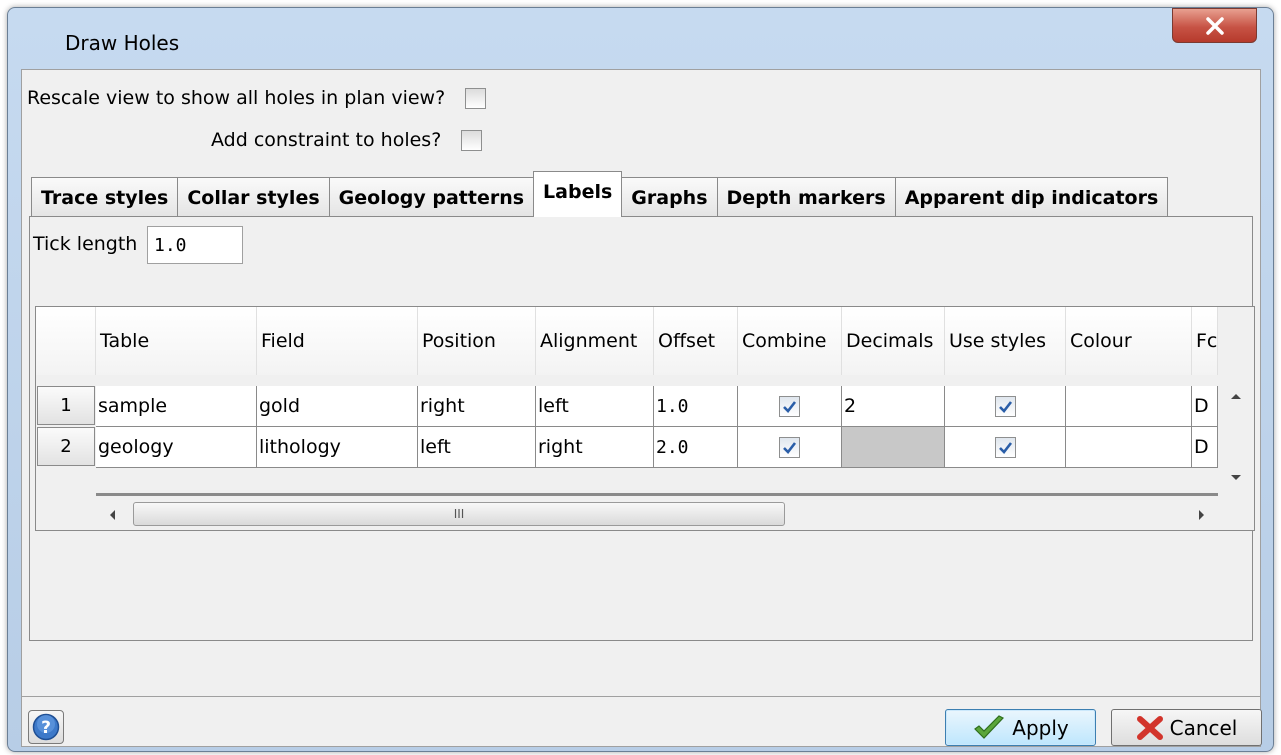 The image size is (1281, 755). Describe the element at coordinates (595, 447) in the screenshot. I see `cell-alignment: right` at that location.